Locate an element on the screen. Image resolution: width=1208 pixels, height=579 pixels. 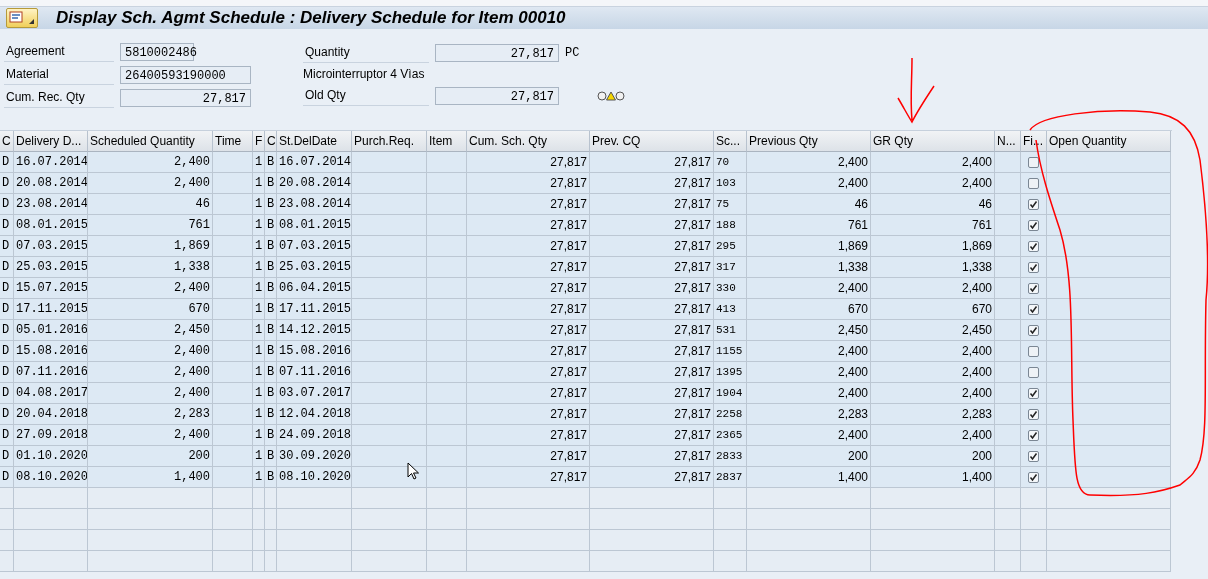
column-header: Item is located at coordinates (447, 141).